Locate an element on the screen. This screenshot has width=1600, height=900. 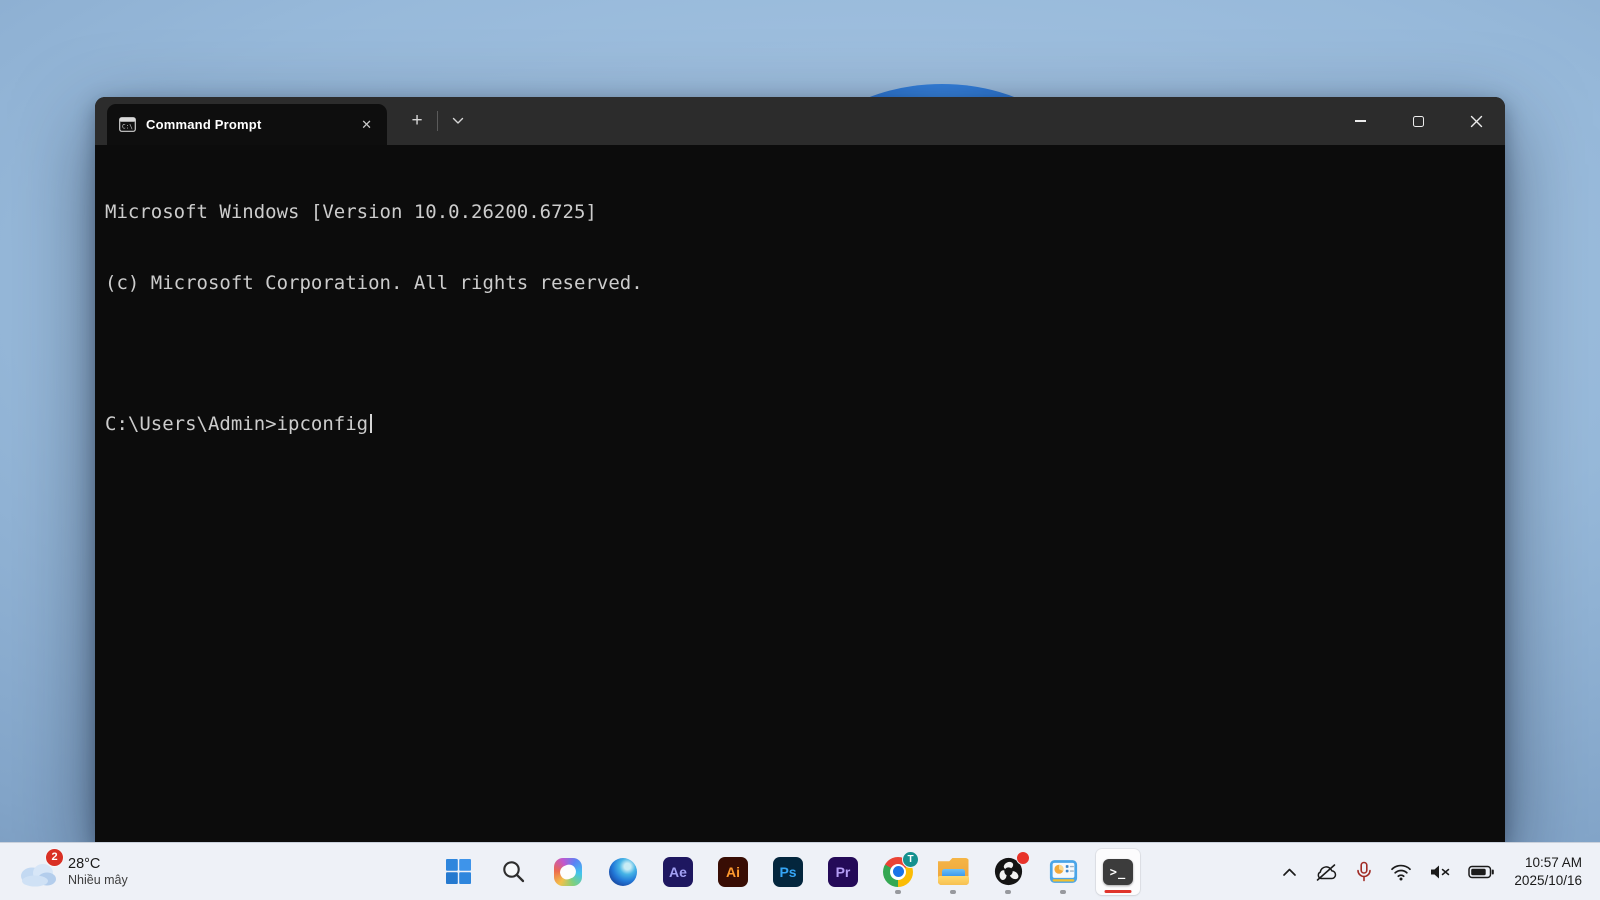
wifi-icon is located at coordinates (1401, 872).